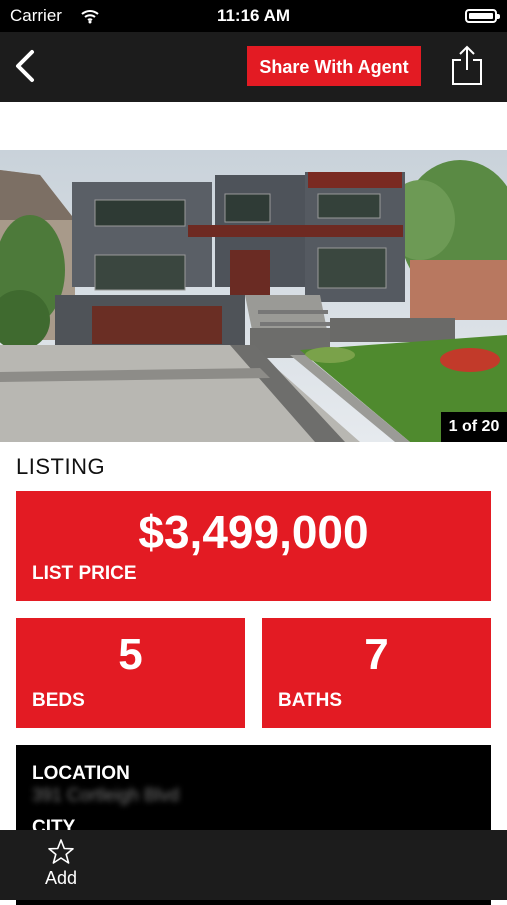 The width and height of the screenshot is (507, 905). I want to click on price-card: $3,499,000 LIST PRICE, so click(253, 546).